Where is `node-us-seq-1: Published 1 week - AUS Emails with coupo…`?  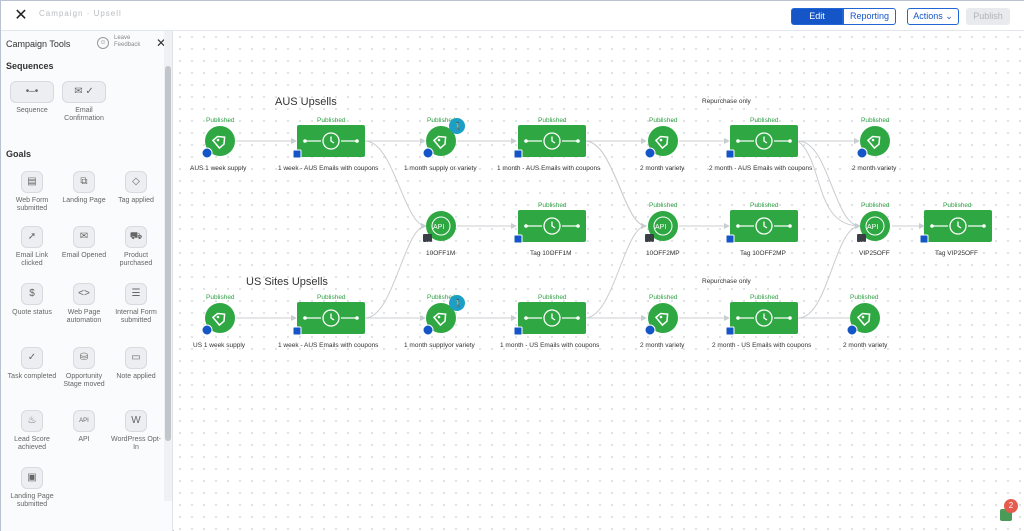 node-us-seq-1: Published 1 week - AUS Emails with coupo… is located at coordinates (328, 321).